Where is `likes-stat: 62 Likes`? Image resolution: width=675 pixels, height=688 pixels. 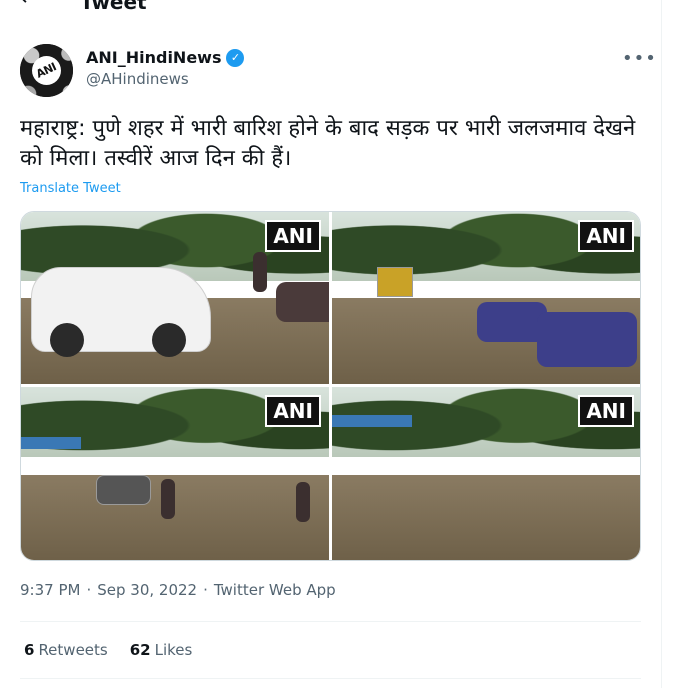 likes-stat: 62 Likes is located at coordinates (161, 650).